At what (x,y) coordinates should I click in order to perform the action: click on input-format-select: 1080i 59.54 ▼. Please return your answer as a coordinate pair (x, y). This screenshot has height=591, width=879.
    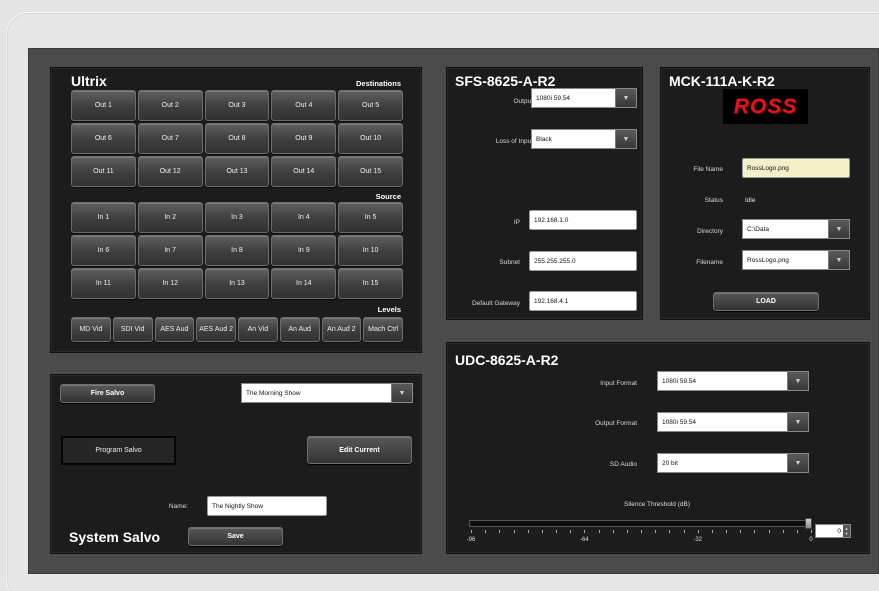
    Looking at the image, I should click on (733, 381).